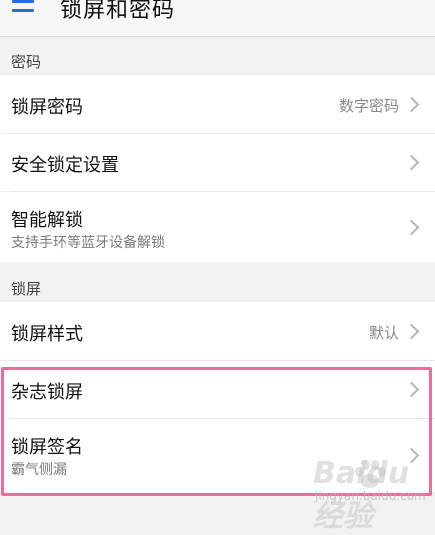 The width and height of the screenshot is (435, 535). Describe the element at coordinates (370, 474) in the screenshot. I see `baidu-paw-logo-icon` at that location.